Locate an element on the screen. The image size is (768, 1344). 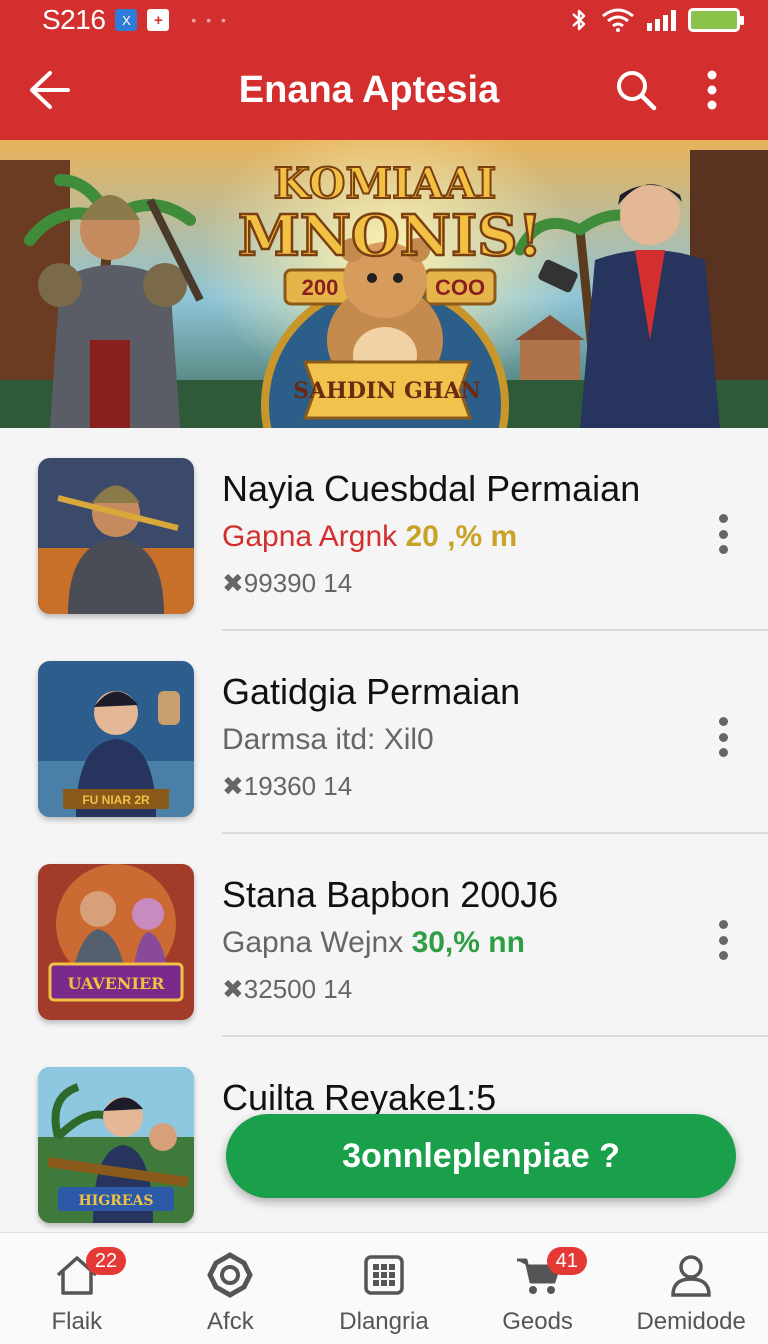
nav-item-profile: Demidode is located at coordinates (691, 1288).